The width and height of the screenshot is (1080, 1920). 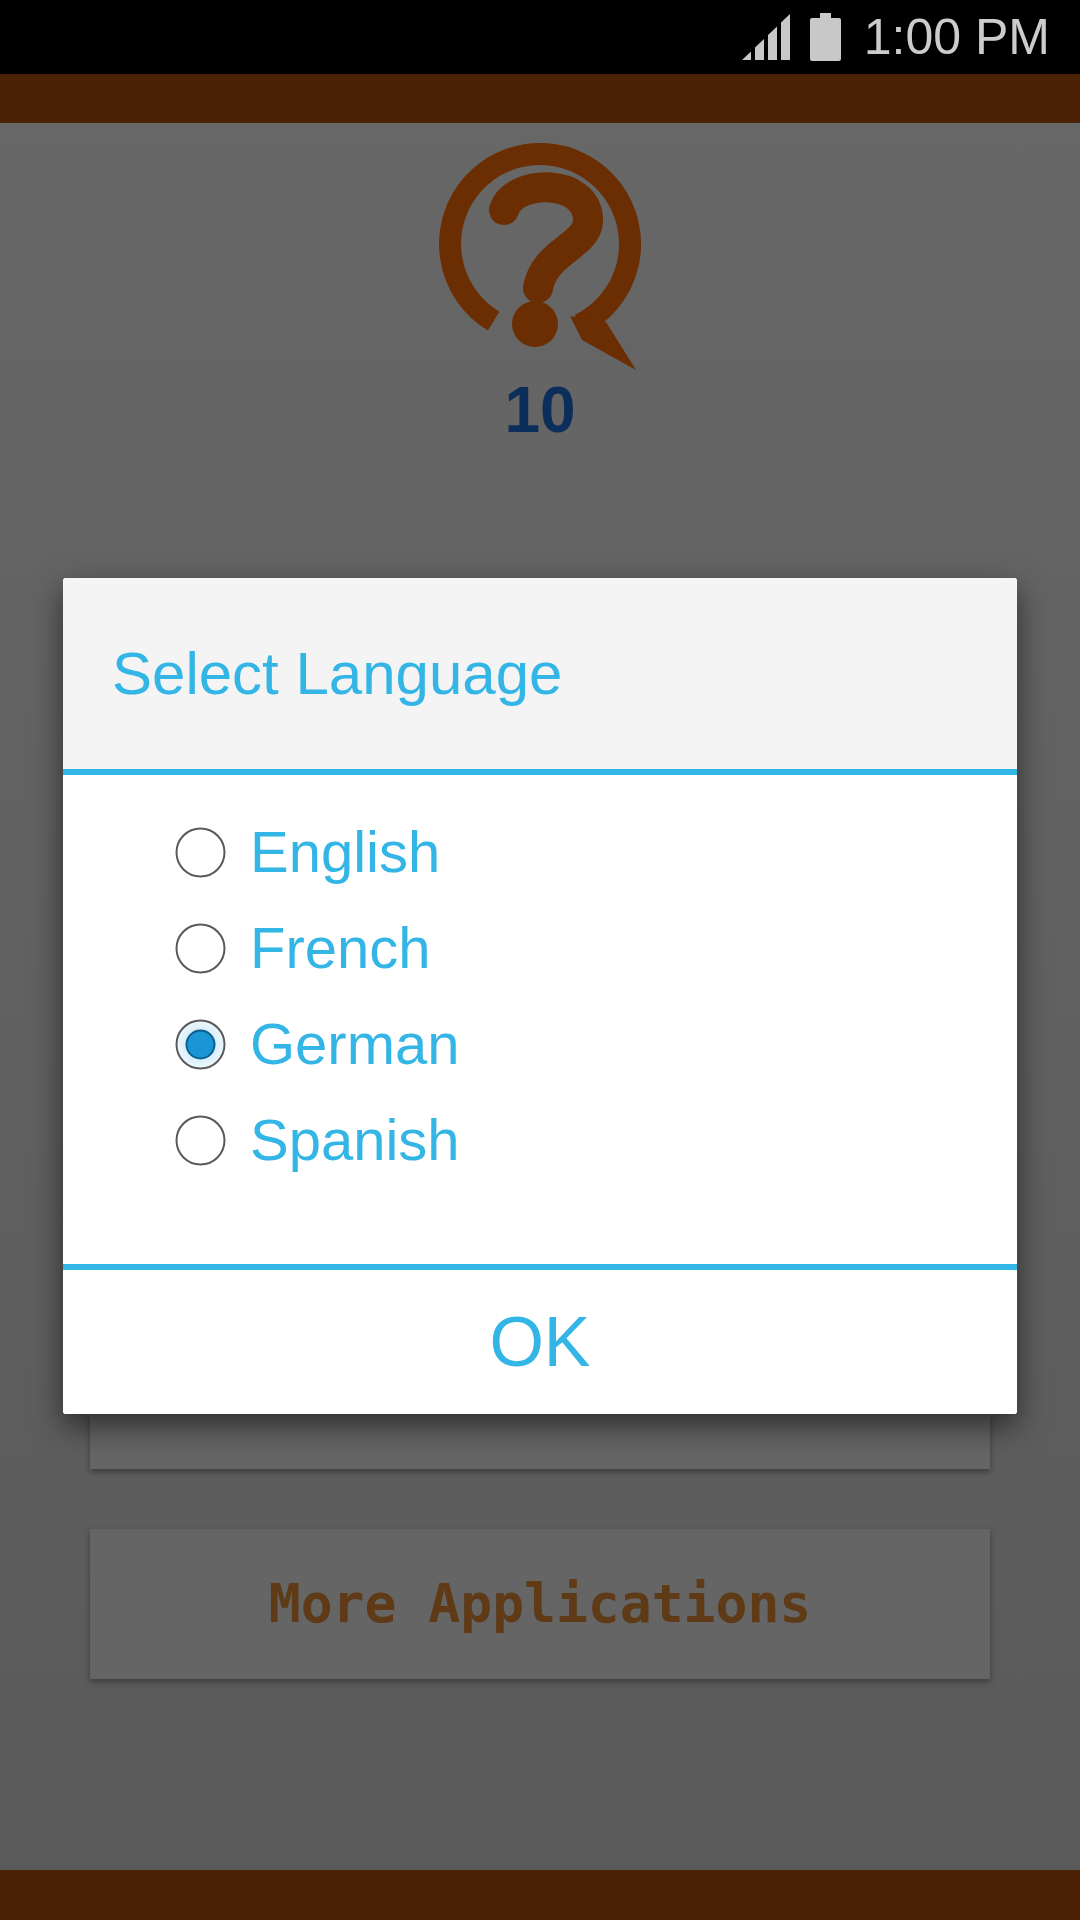 What do you see at coordinates (317, 1140) in the screenshot?
I see `language-option: Spanish` at bounding box center [317, 1140].